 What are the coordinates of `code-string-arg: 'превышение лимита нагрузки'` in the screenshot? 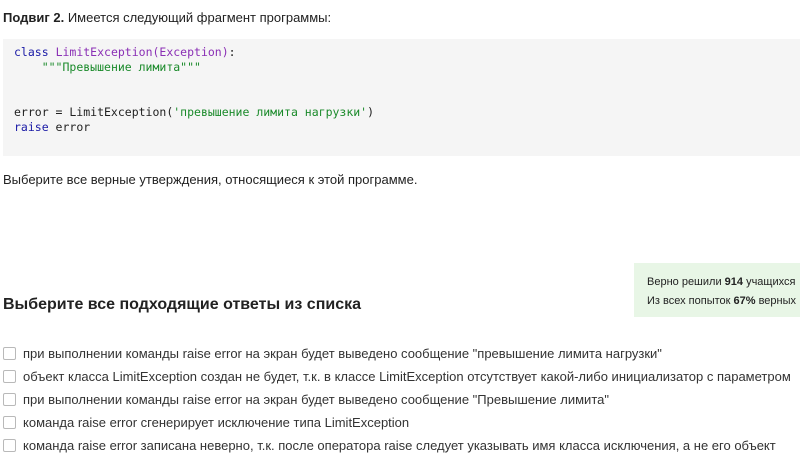 It's located at (270, 112).